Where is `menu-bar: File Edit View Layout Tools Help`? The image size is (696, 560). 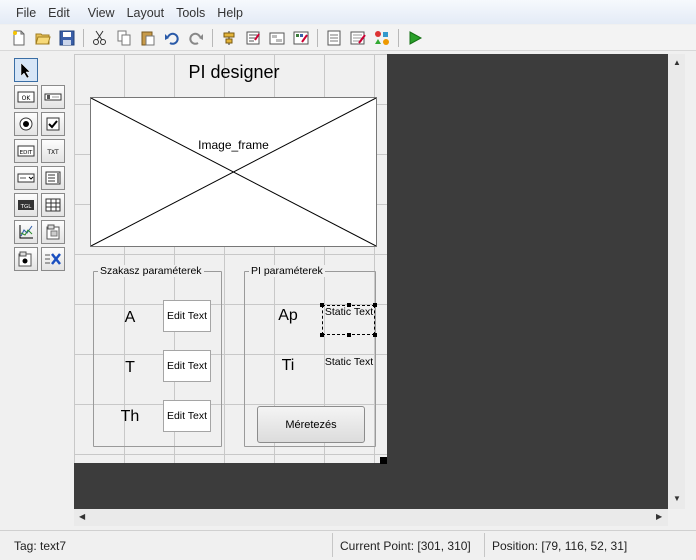
menu-bar: File Edit View Layout Tools Help is located at coordinates (348, 12).